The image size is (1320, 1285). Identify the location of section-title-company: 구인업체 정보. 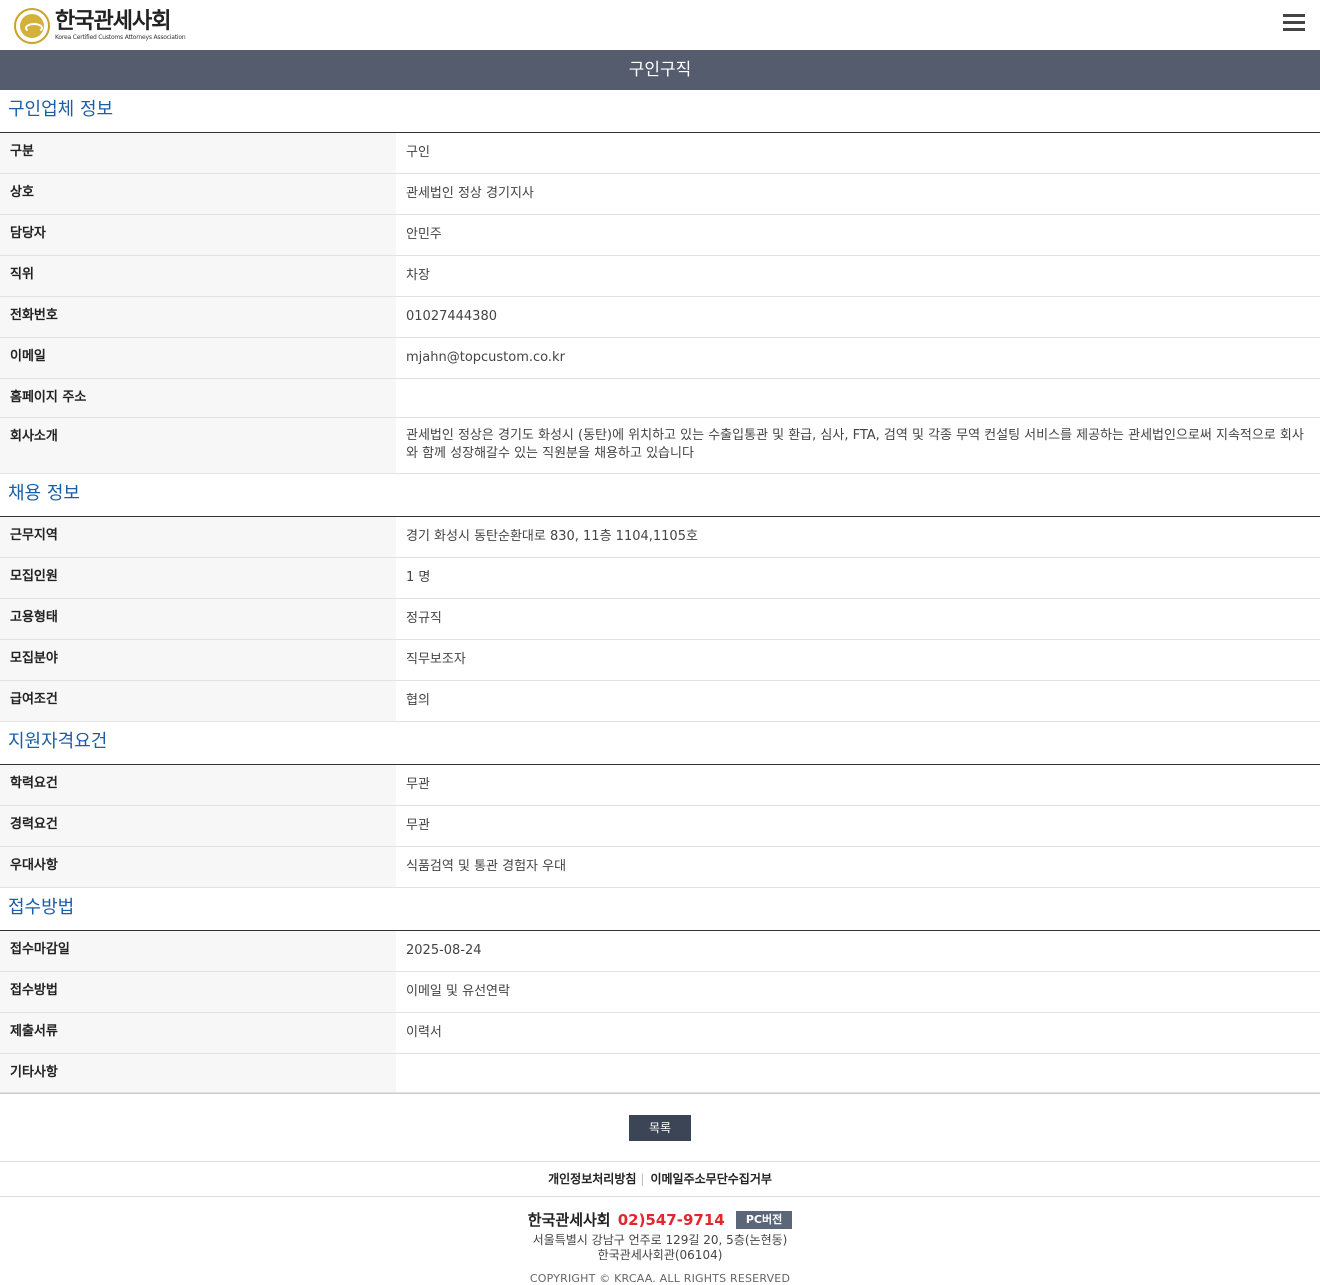
(660, 111).